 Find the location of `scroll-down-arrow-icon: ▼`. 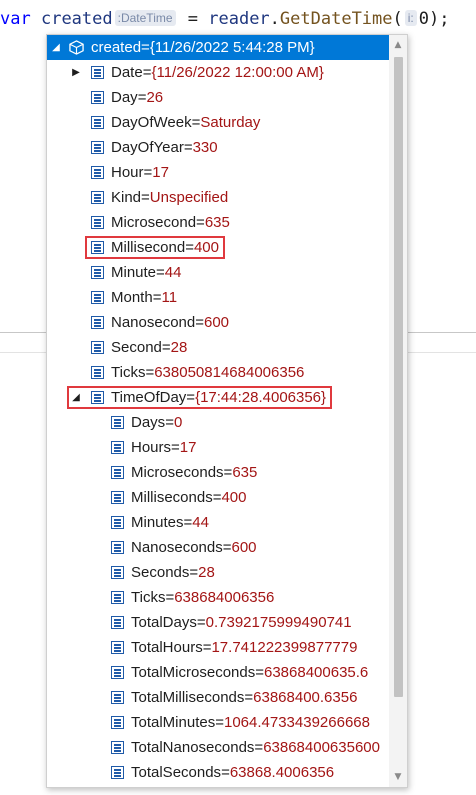

scroll-down-arrow-icon: ▼ is located at coordinates (398, 777).